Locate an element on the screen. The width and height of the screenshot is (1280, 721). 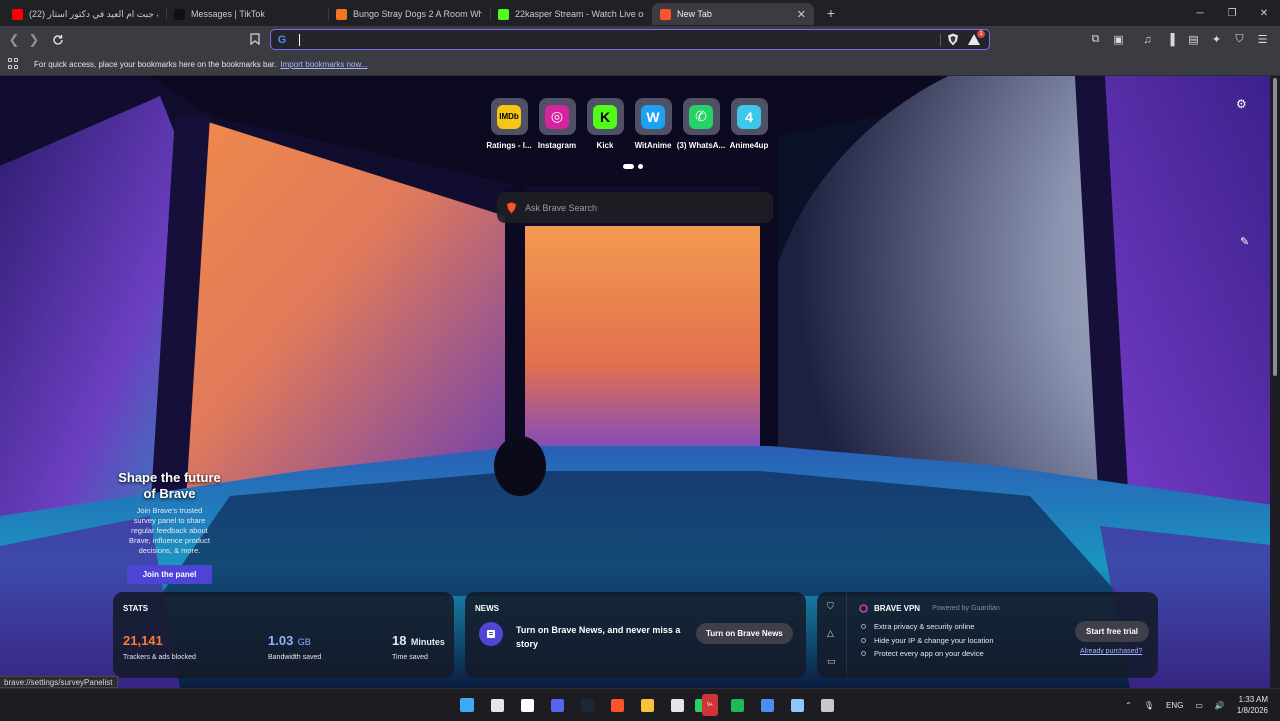
language-indicator: ENG is located at coordinates (1174, 705).